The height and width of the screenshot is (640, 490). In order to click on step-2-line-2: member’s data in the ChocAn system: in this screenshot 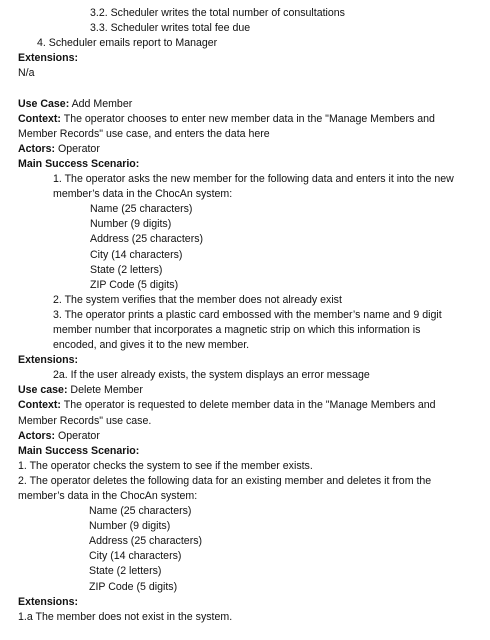, I will do `click(108, 496)`.